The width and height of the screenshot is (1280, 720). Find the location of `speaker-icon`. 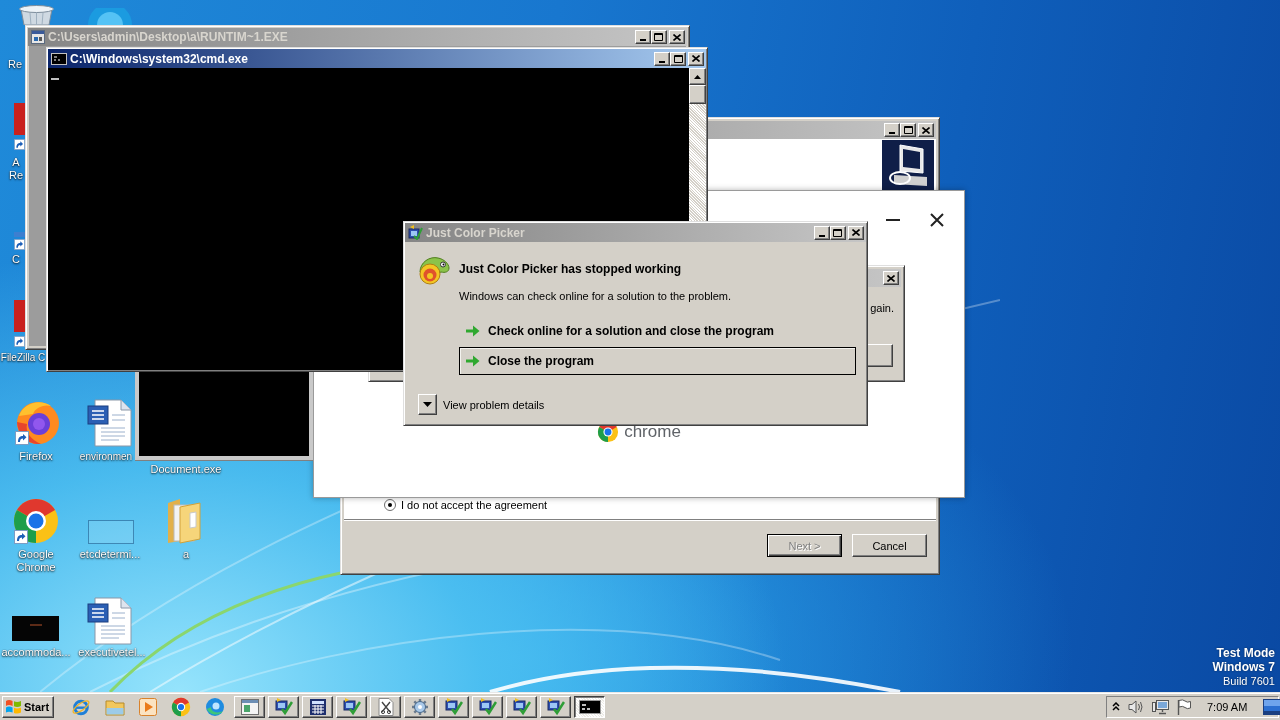

speaker-icon is located at coordinates (1136, 706).